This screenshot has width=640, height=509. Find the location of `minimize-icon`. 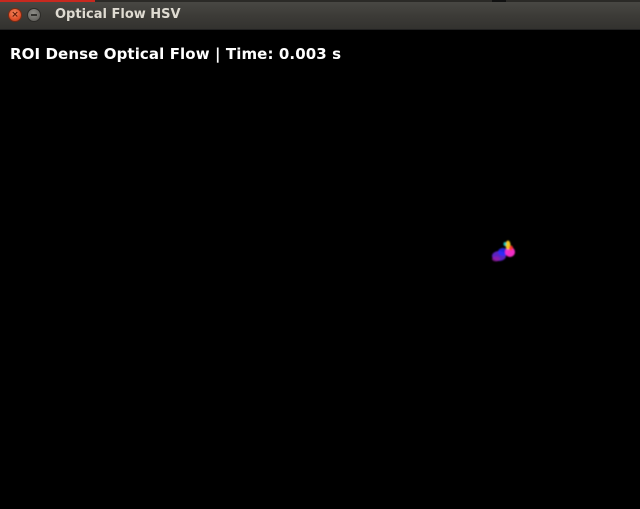

minimize-icon is located at coordinates (34, 15).